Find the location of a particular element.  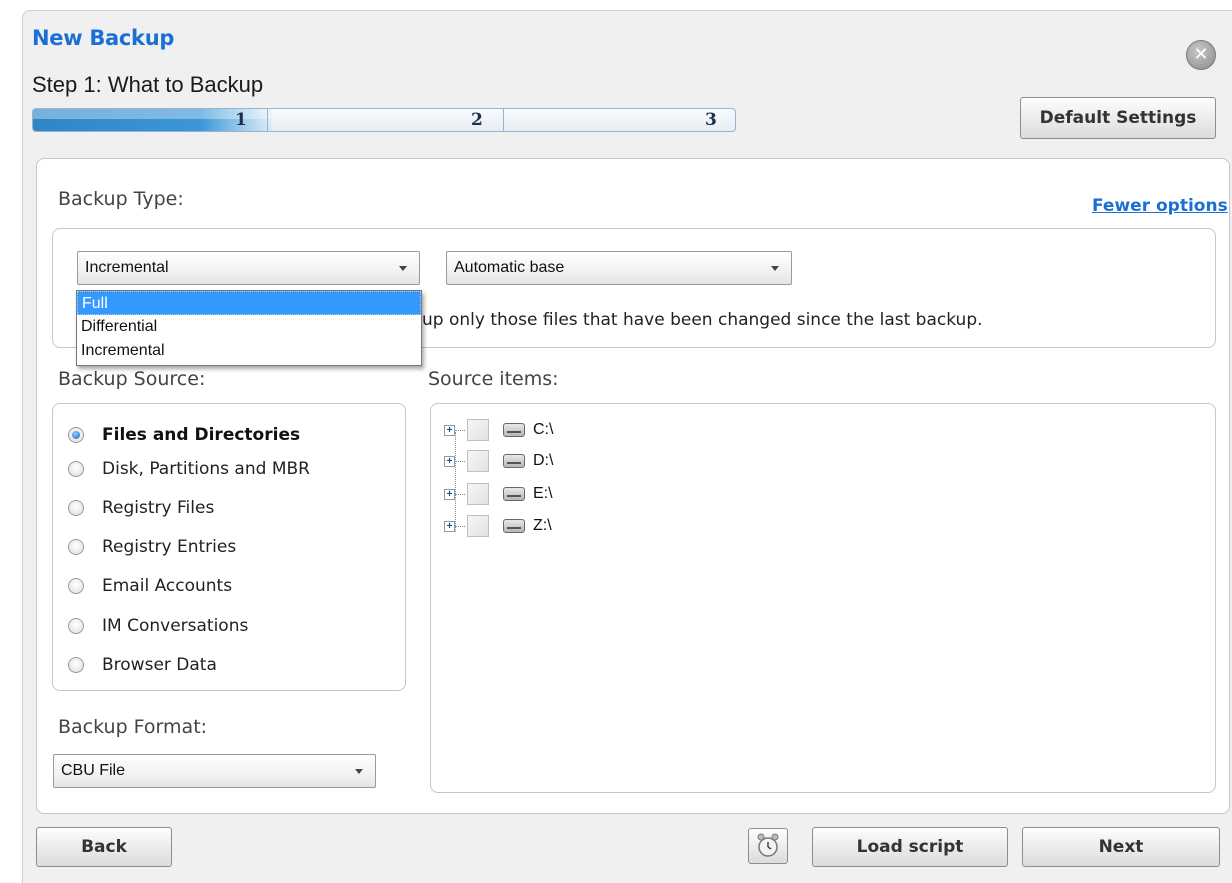

source-option-registry-files: Registry Files is located at coordinates (141, 508).